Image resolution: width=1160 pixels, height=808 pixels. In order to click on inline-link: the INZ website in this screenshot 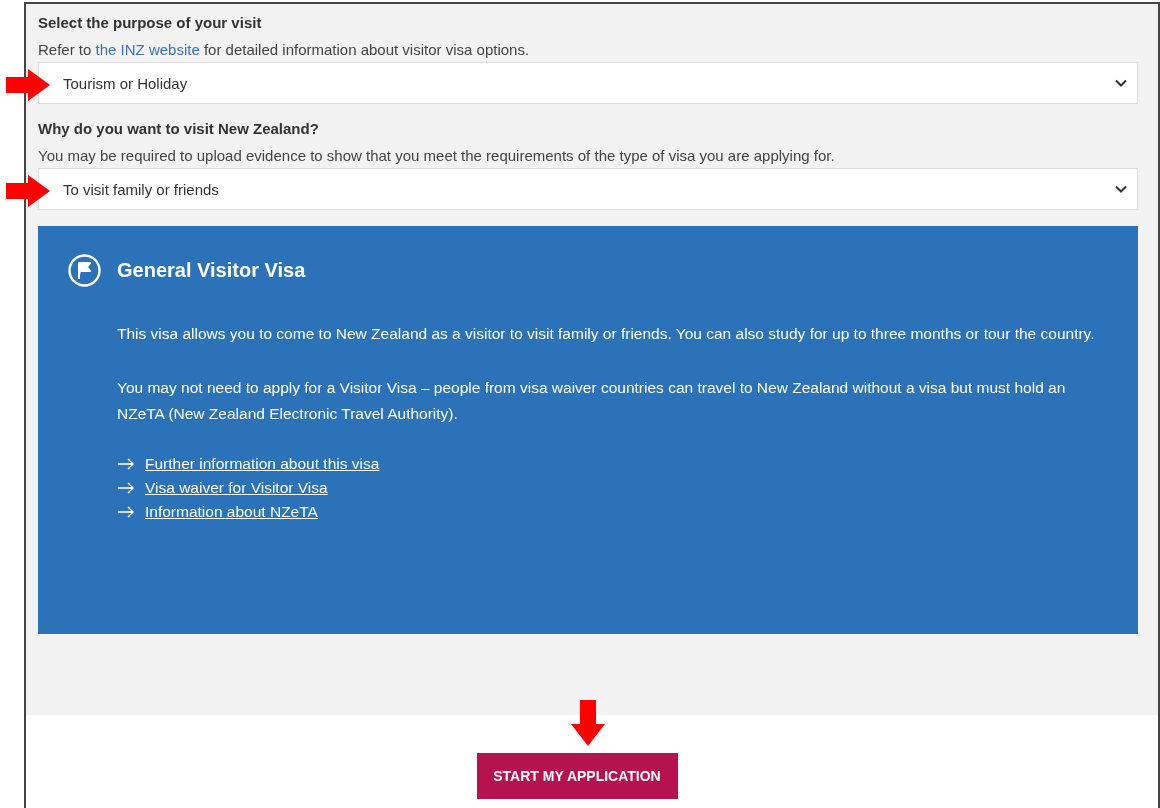, I will do `click(147, 49)`.